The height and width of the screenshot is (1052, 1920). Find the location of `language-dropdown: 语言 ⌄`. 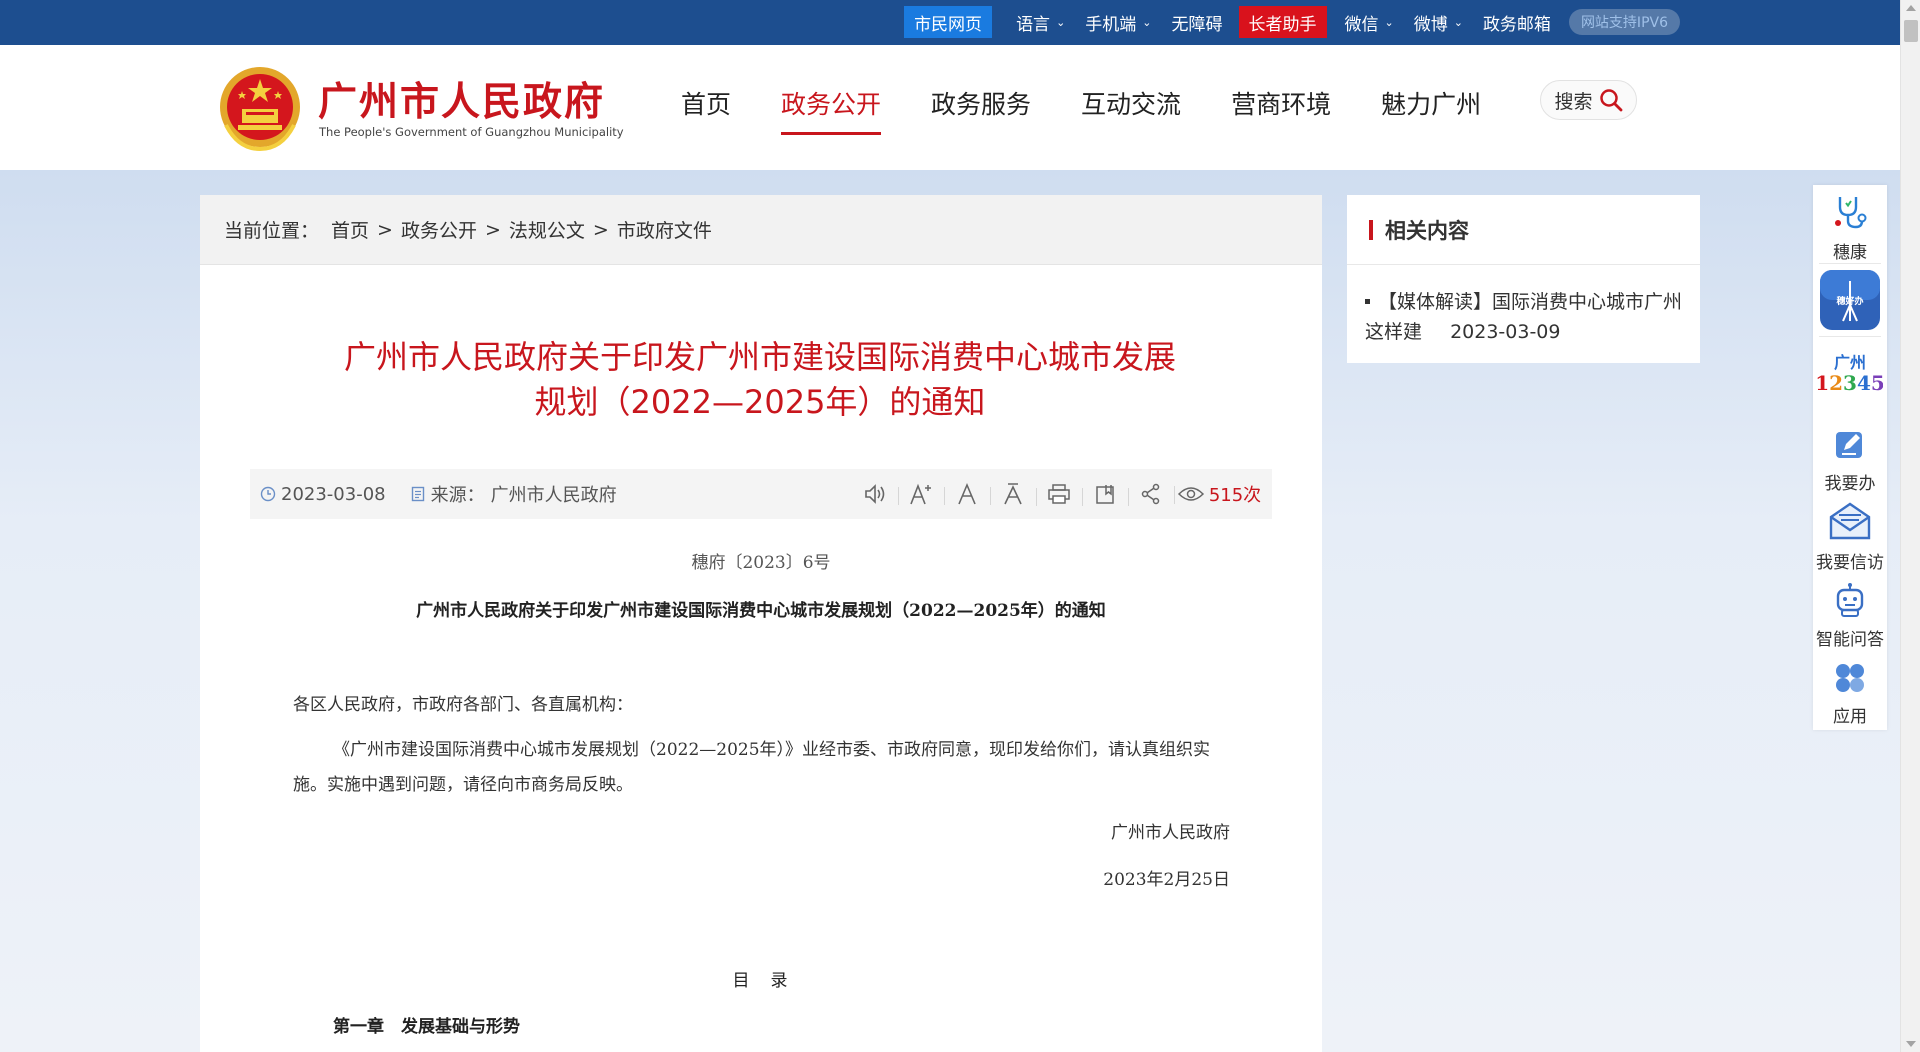

language-dropdown: 语言 ⌄ is located at coordinates (1040, 22).